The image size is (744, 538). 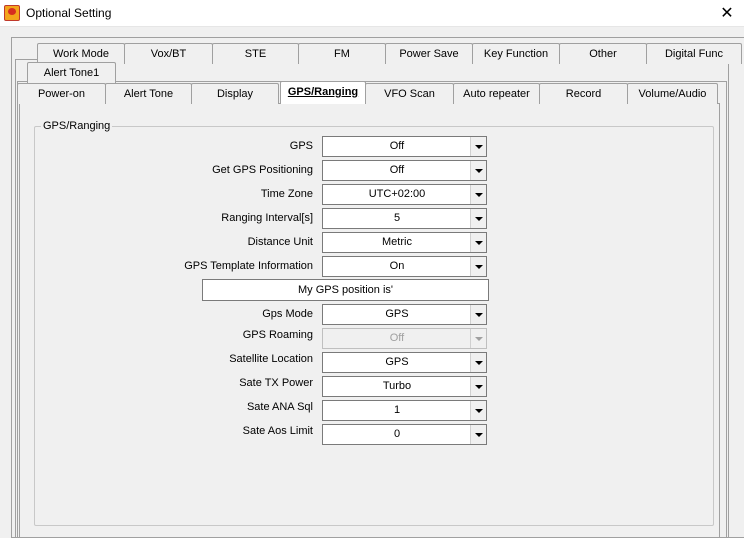 What do you see at coordinates (71, 72) in the screenshot?
I see `tab-alert-tone1: Alert Tone1` at bounding box center [71, 72].